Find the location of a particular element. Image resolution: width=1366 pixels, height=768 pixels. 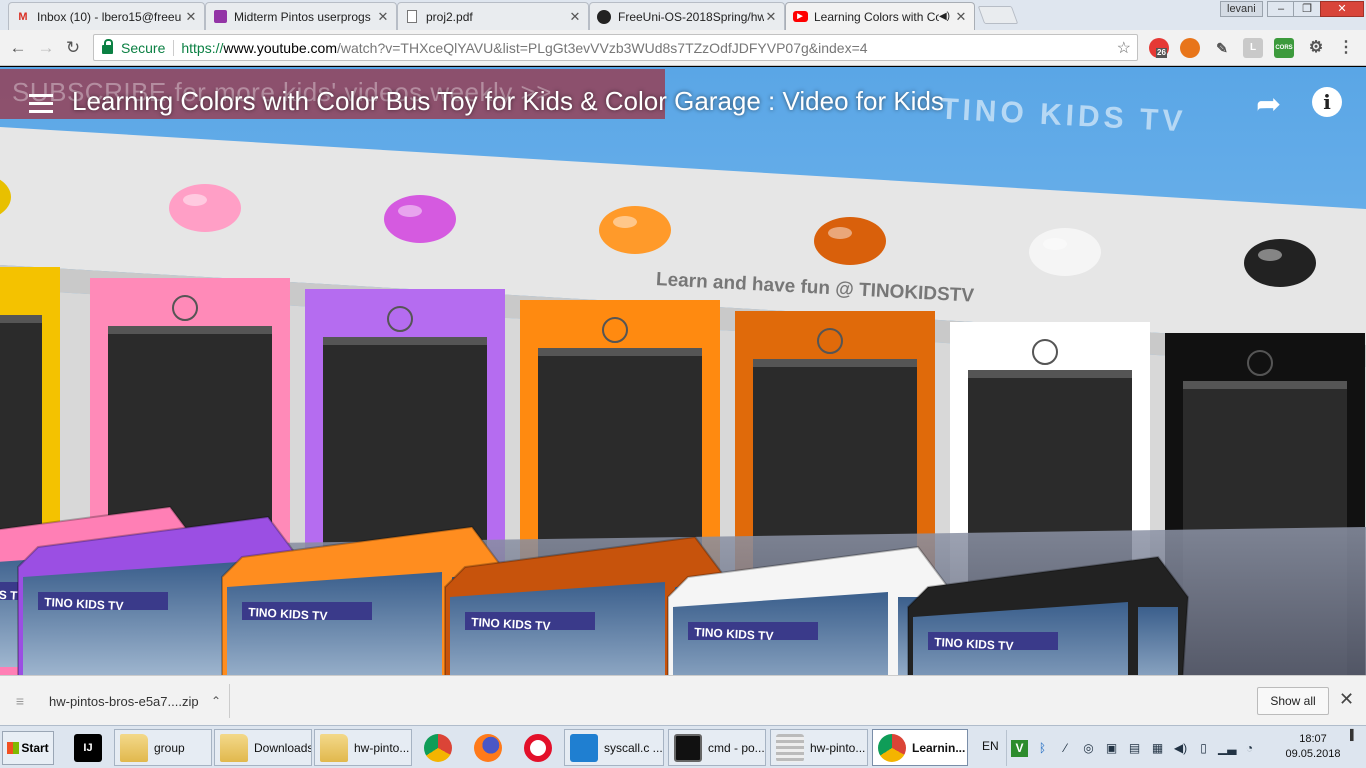

chrome-menu-icon: ⋮ is located at coordinates (1346, 48).